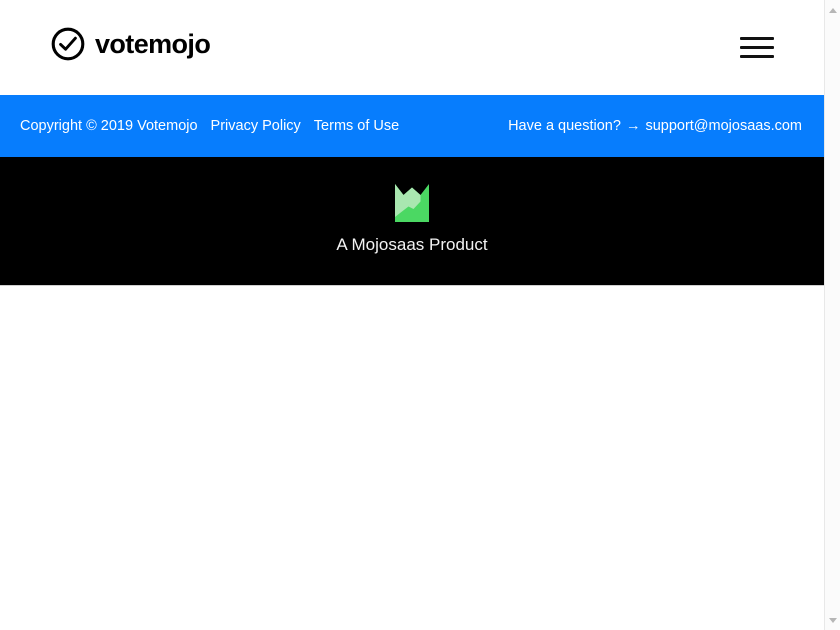 This screenshot has height=630, width=840. What do you see at coordinates (832, 315) in the screenshot?
I see `vertical-scrollbar` at bounding box center [832, 315].